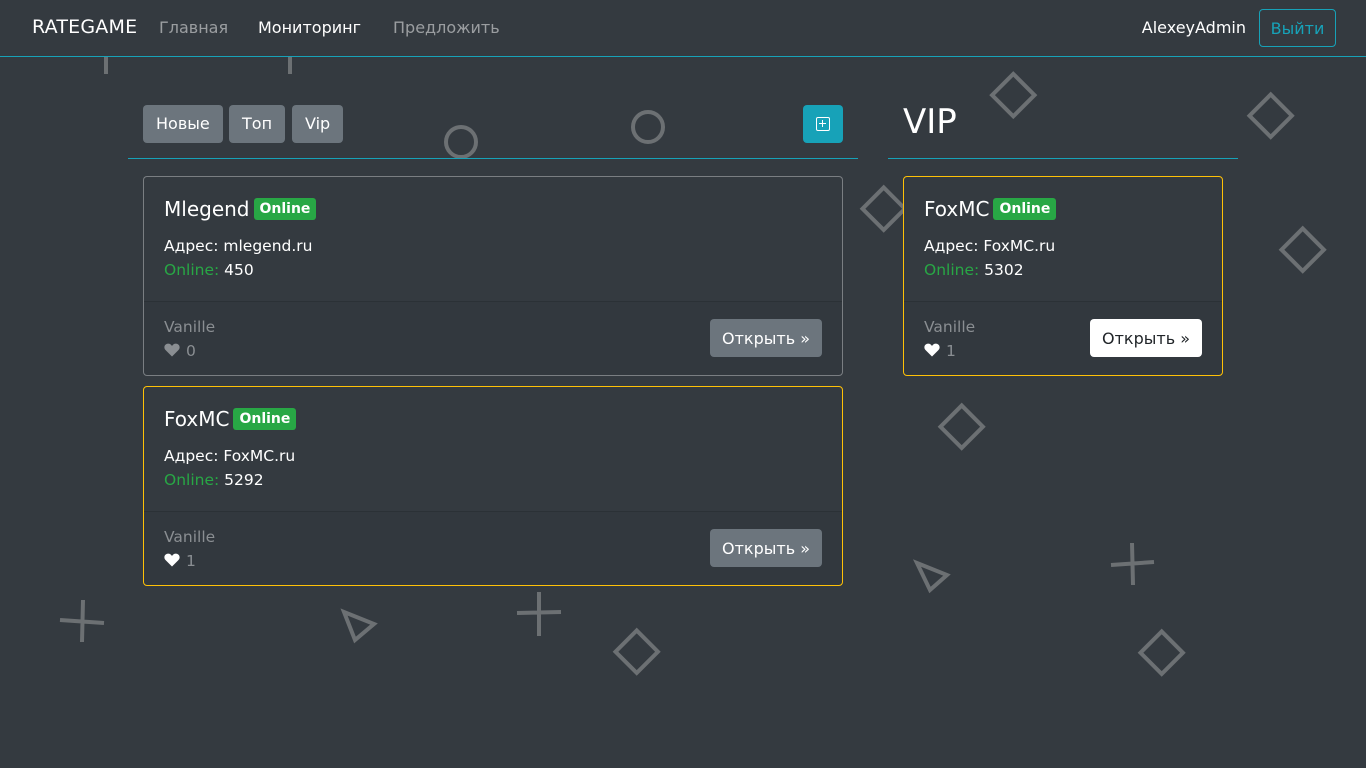 The height and width of the screenshot is (768, 1366). I want to click on server-address: Адрес: mlegend.ru, so click(238, 246).